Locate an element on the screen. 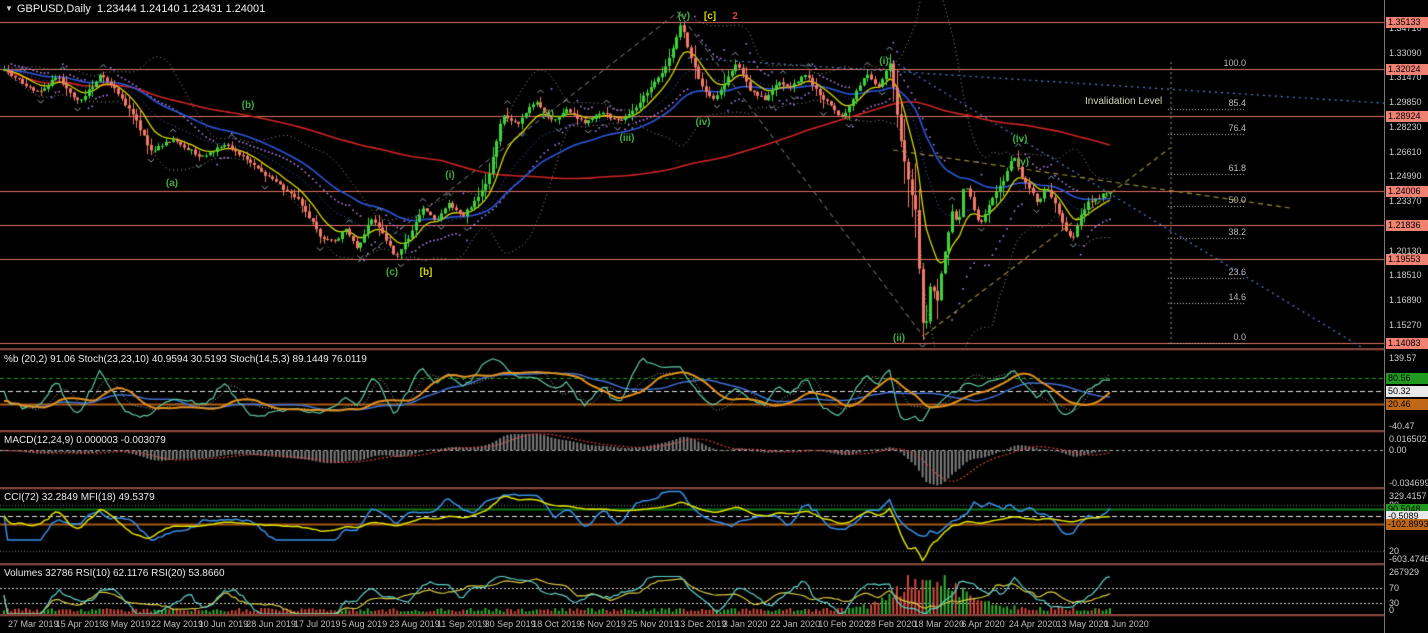 This screenshot has width=1428, height=633. price-axis-tick: 1.24990 is located at coordinates (1405, 176).